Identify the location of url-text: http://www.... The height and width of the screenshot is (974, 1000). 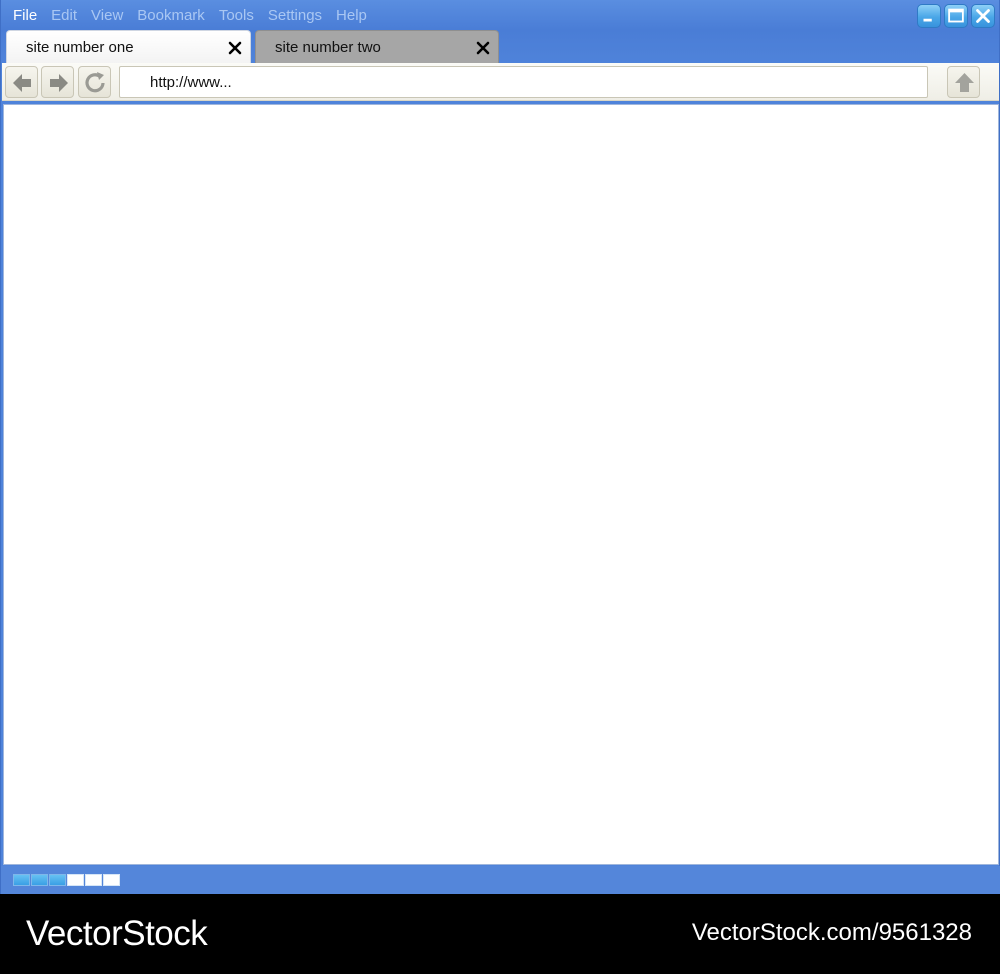
(191, 82).